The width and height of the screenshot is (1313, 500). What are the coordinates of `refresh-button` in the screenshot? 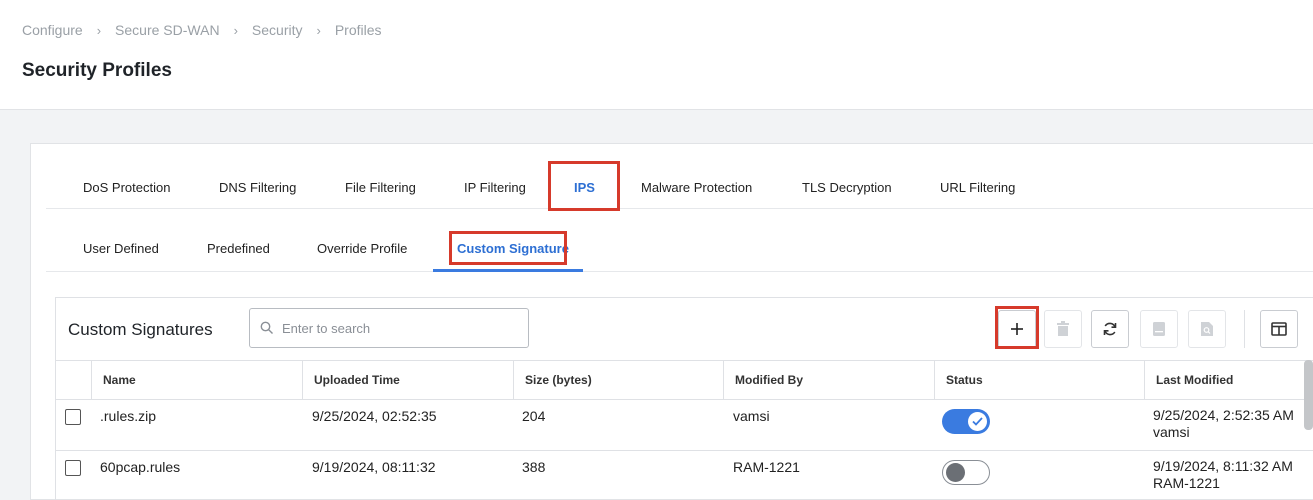 It's located at (1110, 329).